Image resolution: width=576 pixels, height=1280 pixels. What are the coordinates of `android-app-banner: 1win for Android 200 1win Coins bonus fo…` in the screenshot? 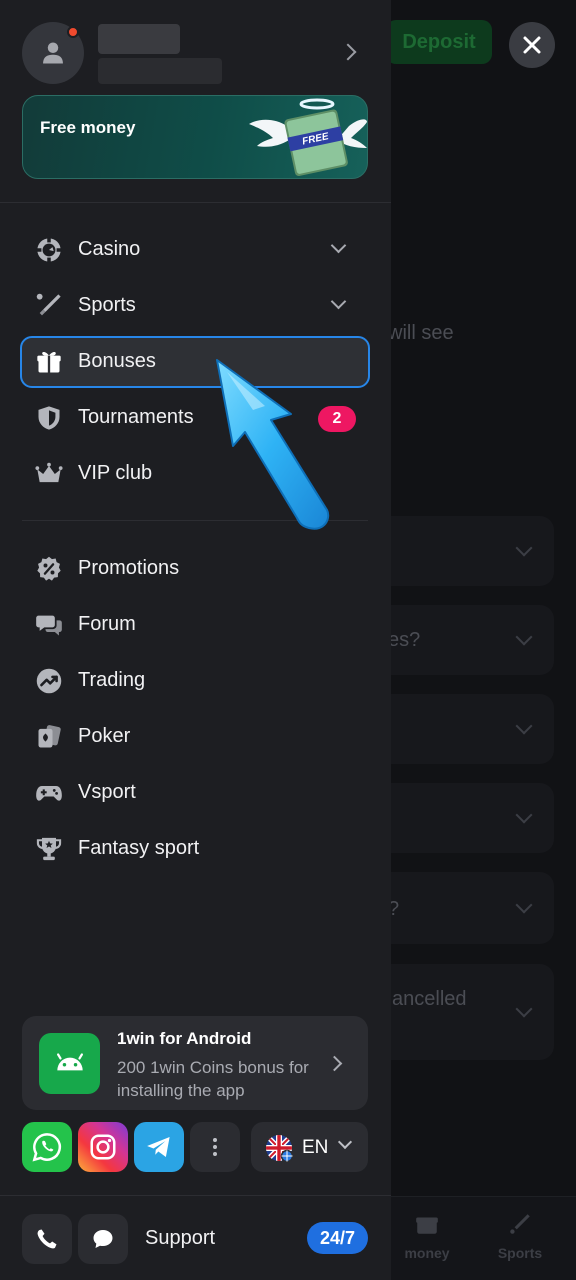 It's located at (195, 1063).